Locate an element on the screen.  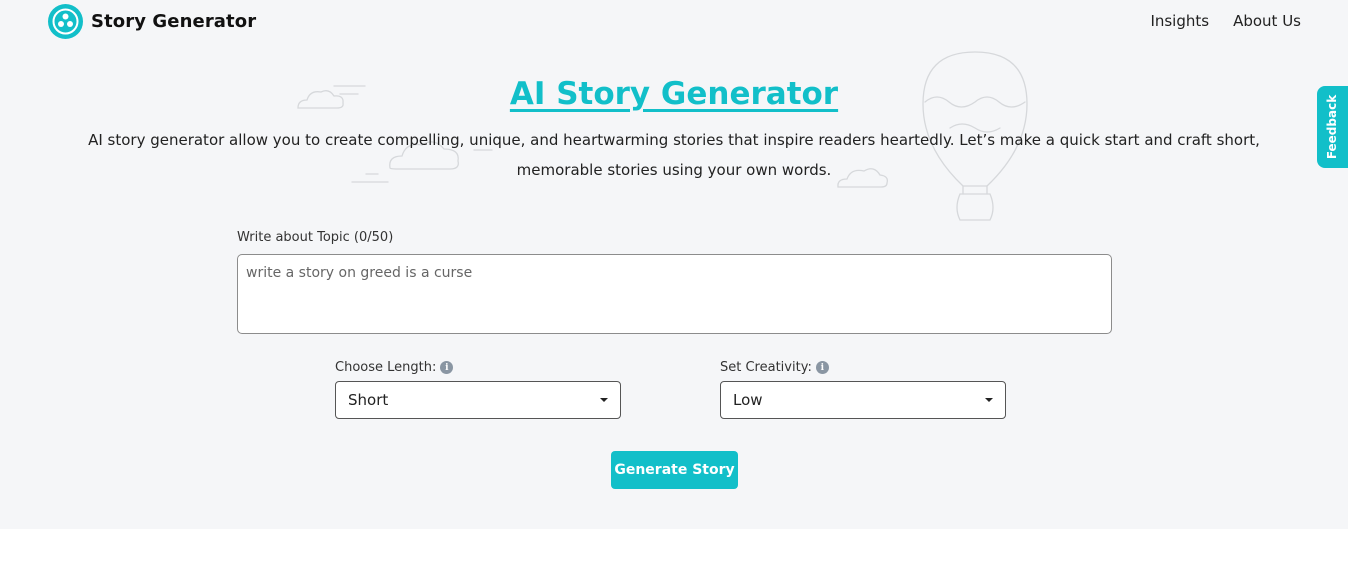
feedback-label: Feedback is located at coordinates (1332, 127).